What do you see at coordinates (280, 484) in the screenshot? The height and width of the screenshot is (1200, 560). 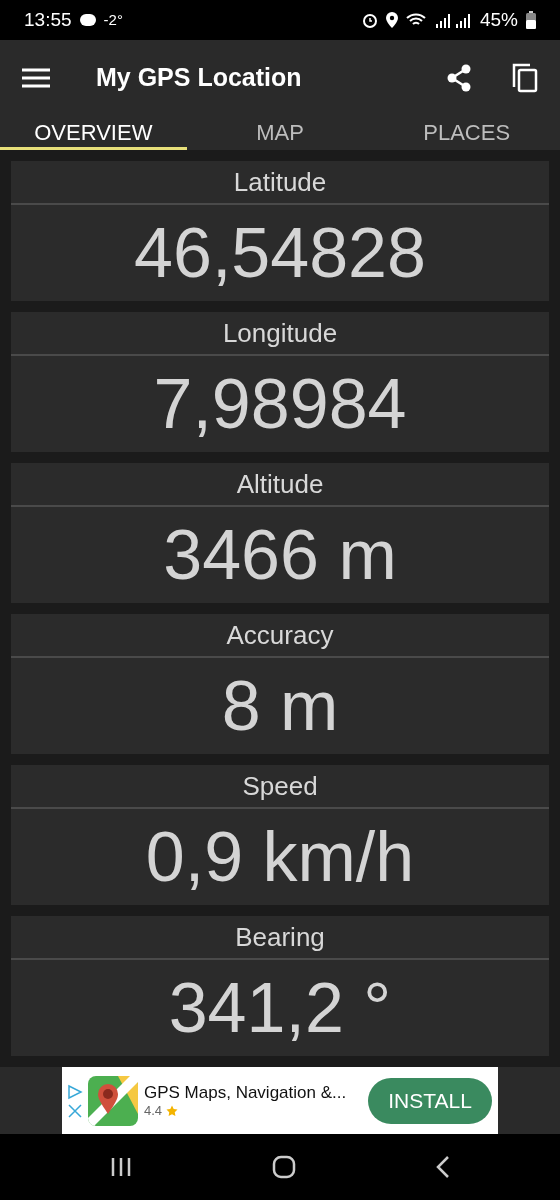 I see `card-label: Altitude` at bounding box center [280, 484].